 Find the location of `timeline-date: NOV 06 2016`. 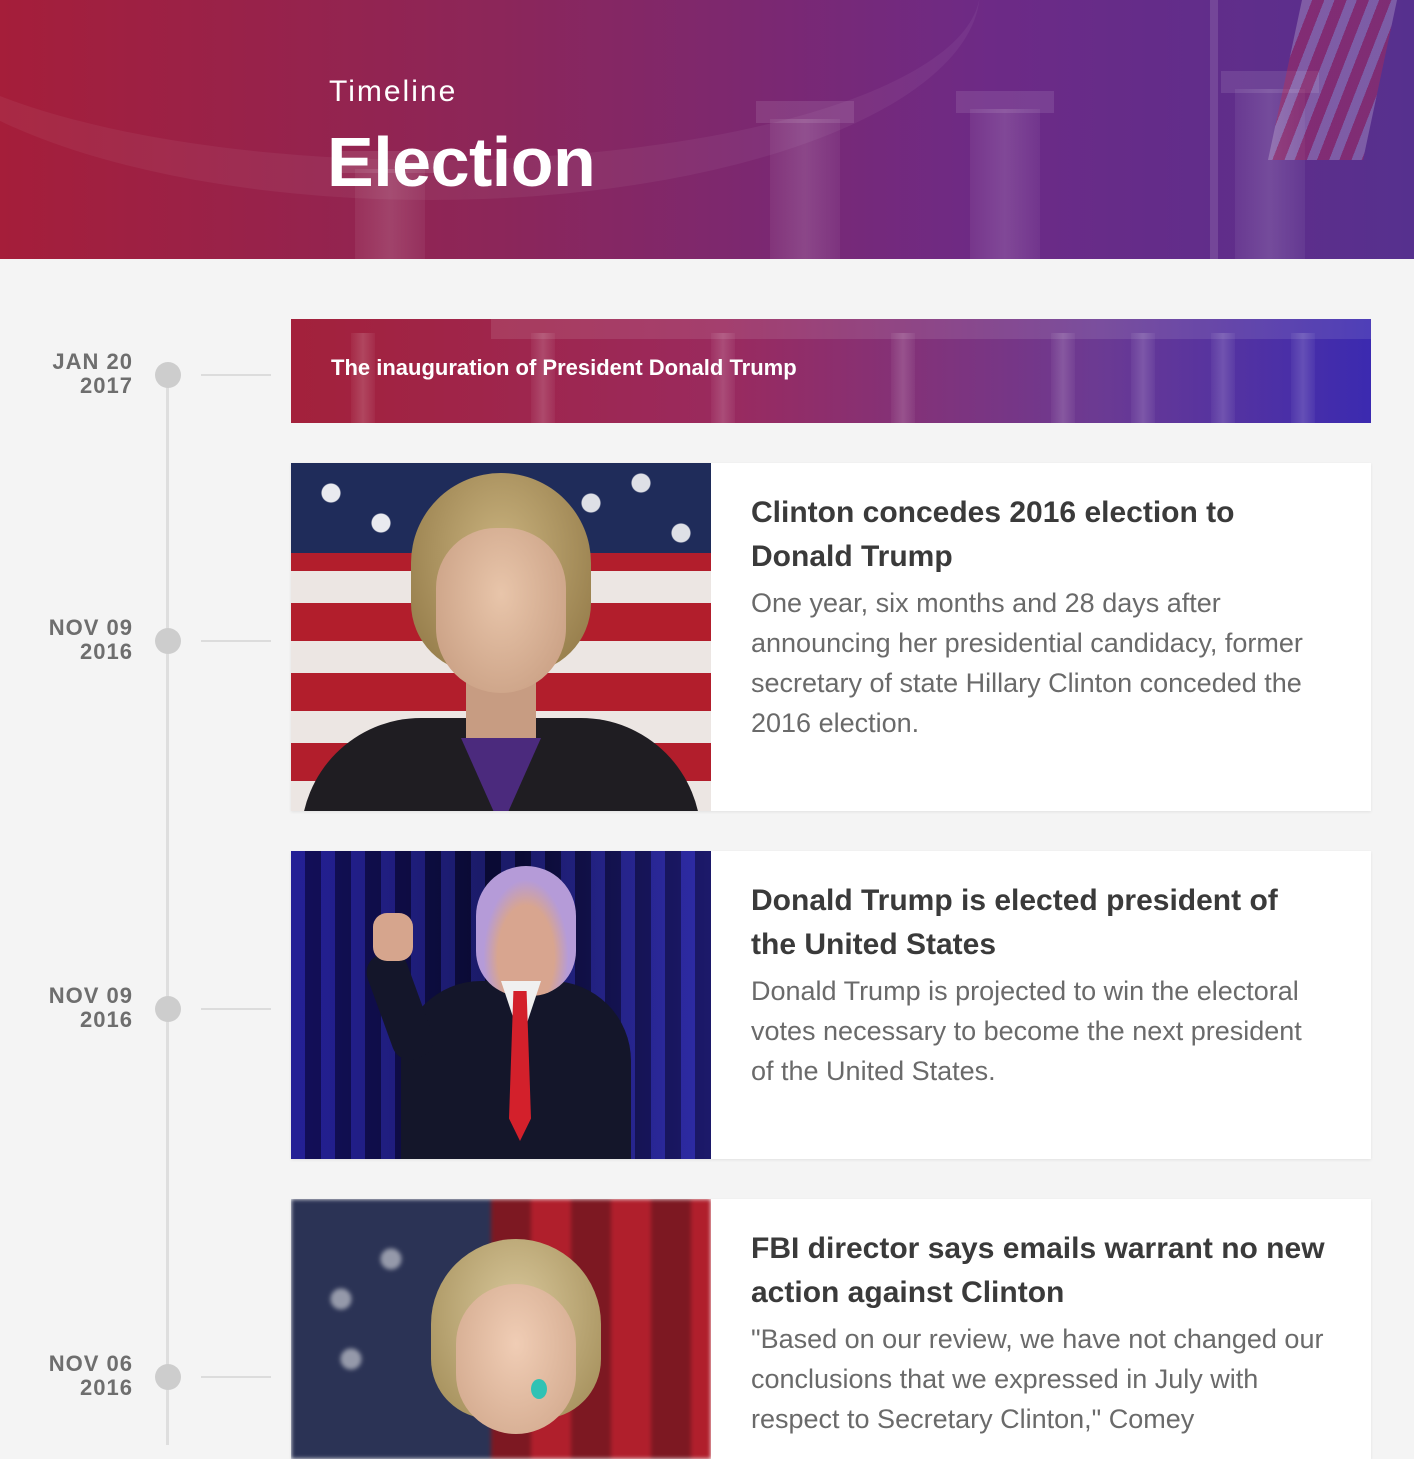

timeline-date: NOV 06 2016 is located at coordinates (91, 1376).